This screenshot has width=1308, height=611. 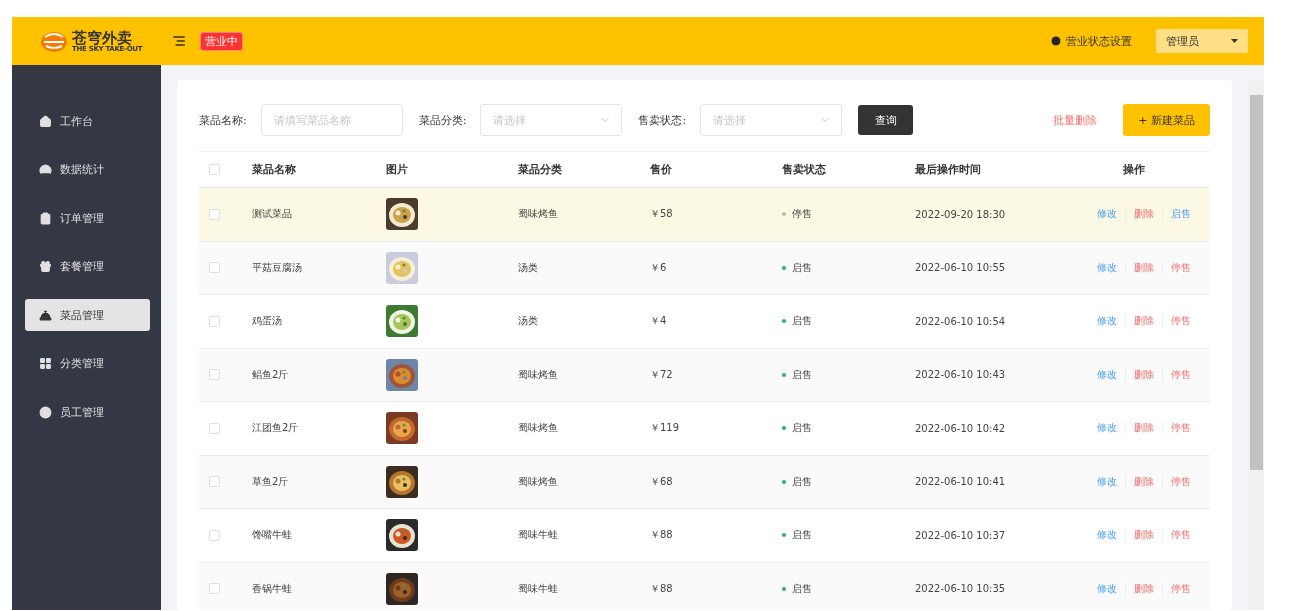 I want to click on column-header: 售价, so click(x=661, y=169).